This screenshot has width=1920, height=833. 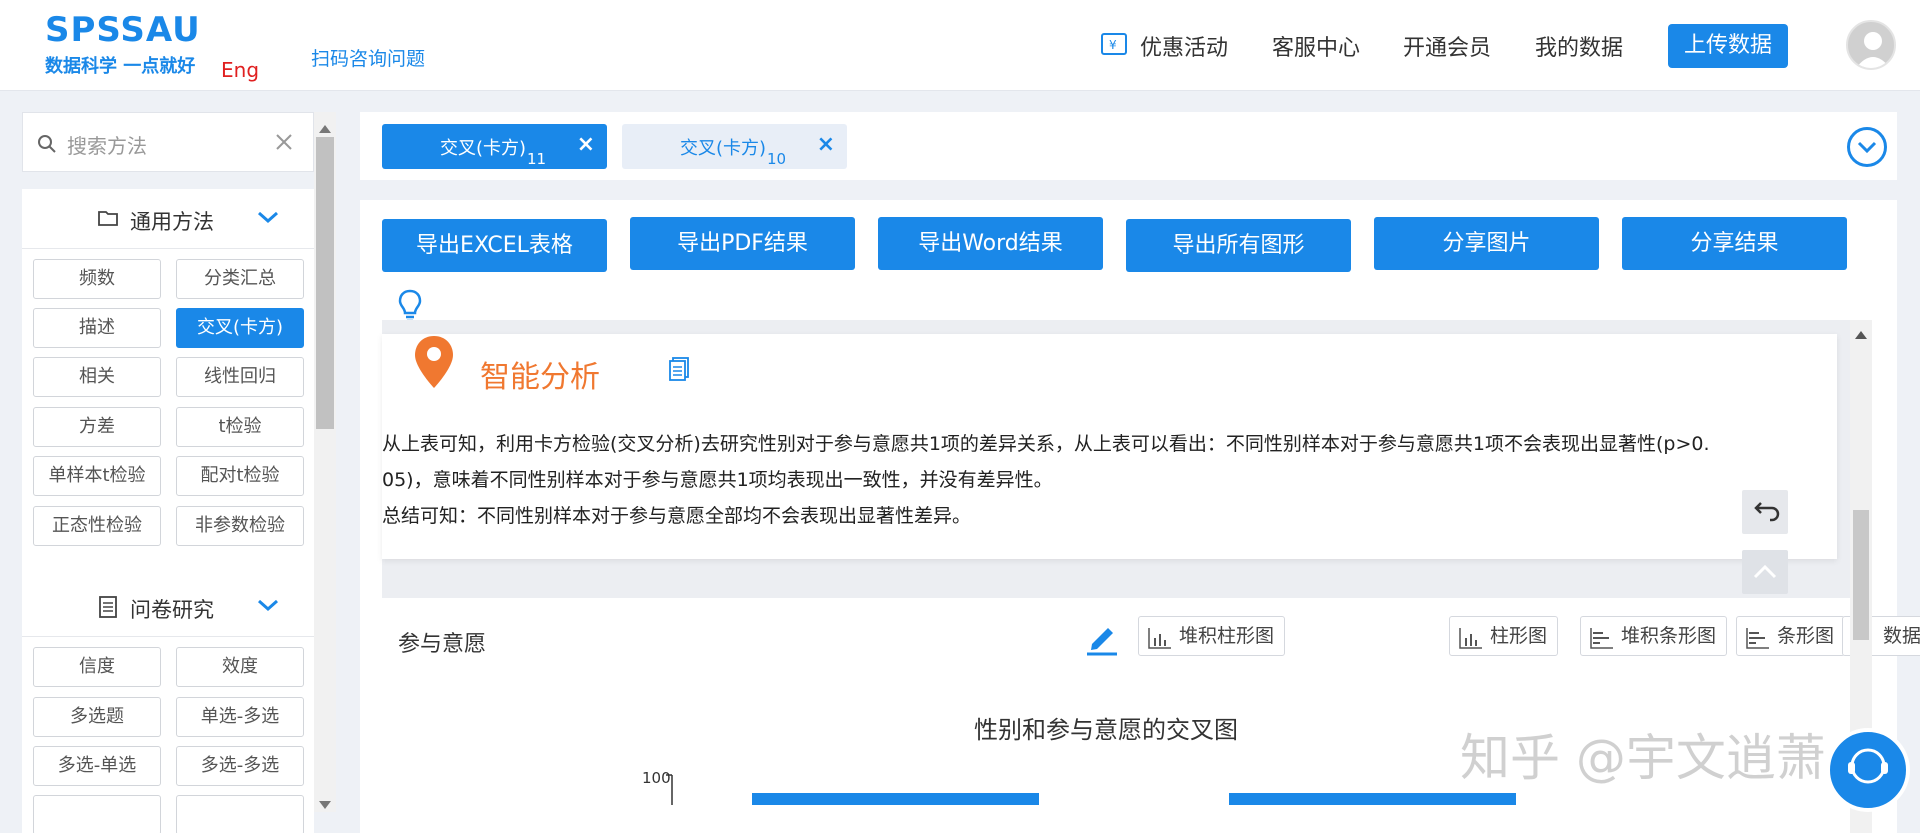 What do you see at coordinates (537, 159) in the screenshot?
I see `tab-number: 11` at bounding box center [537, 159].